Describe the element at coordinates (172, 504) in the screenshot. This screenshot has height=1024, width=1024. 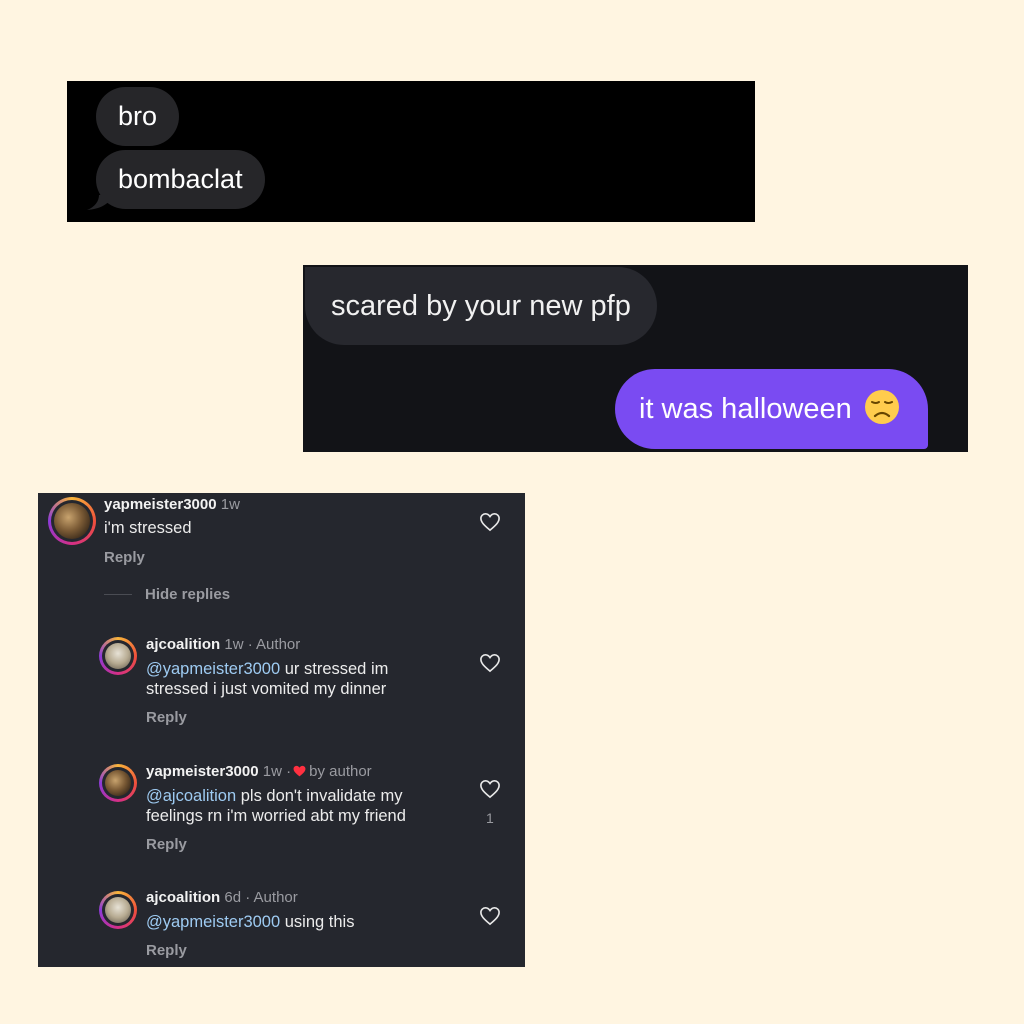
I see `comment-username: yapmeister3000 1w` at that location.